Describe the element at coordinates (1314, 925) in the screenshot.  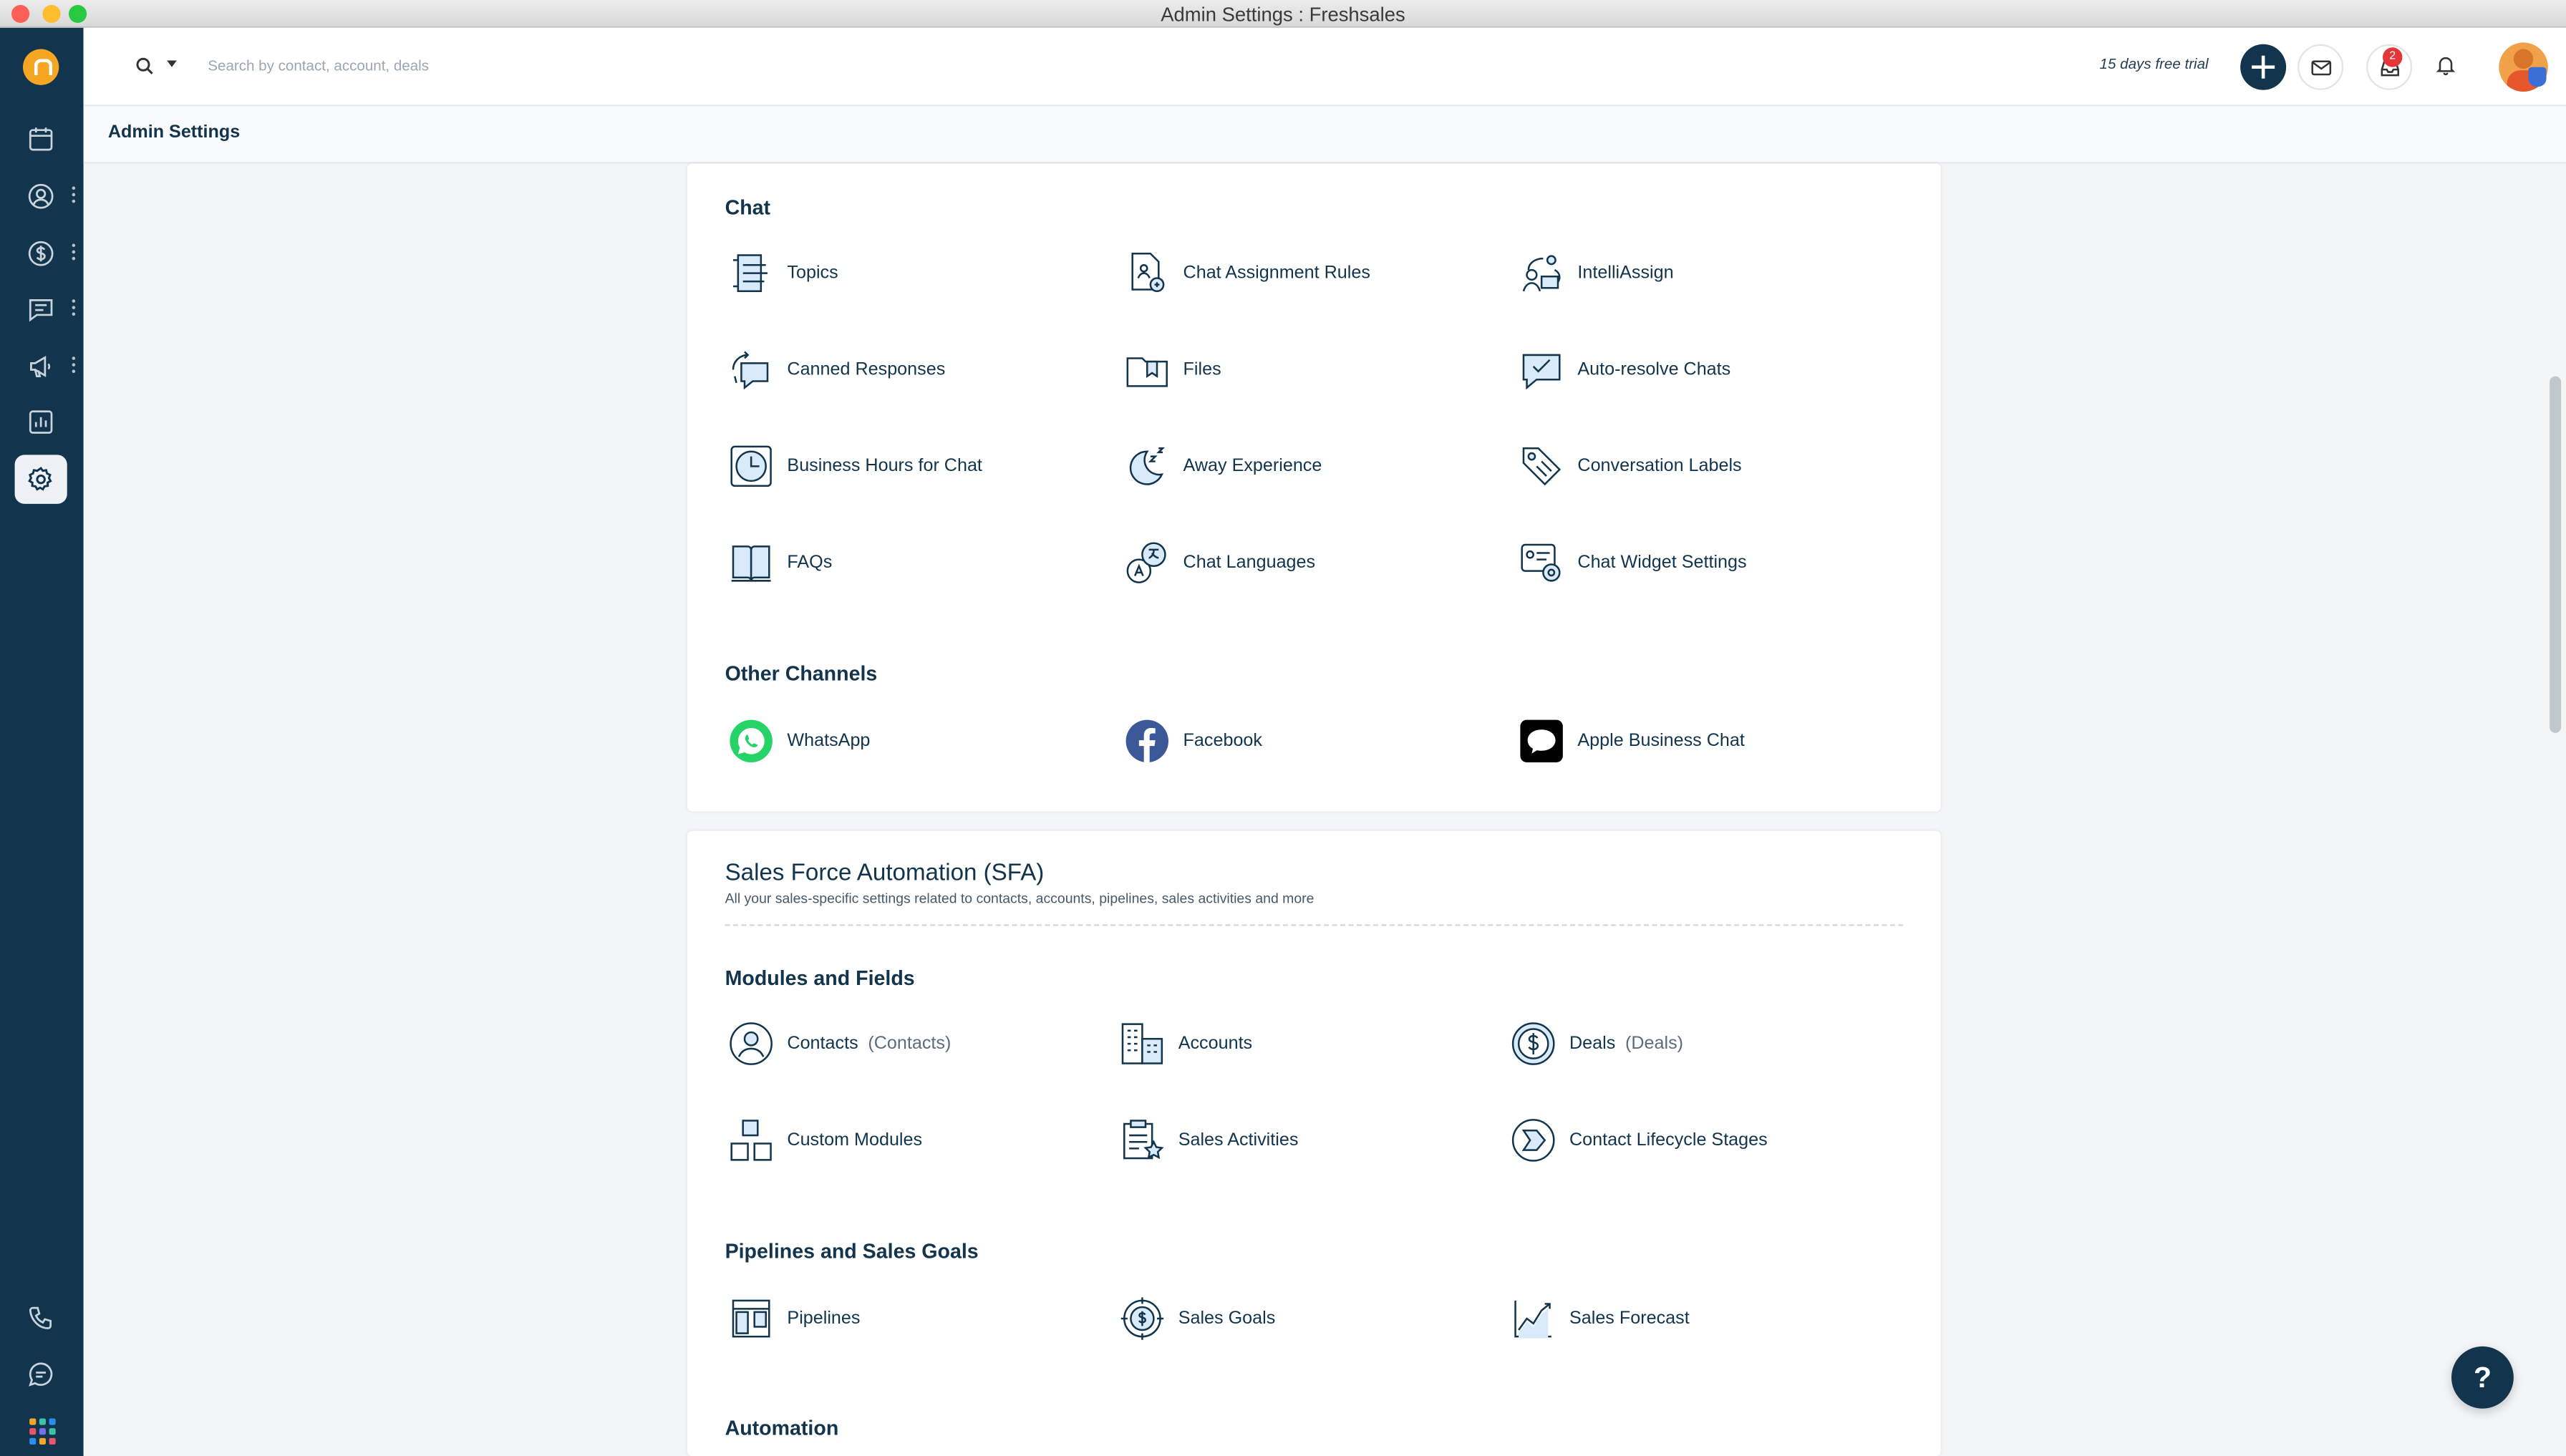
I see `section-divider` at that location.